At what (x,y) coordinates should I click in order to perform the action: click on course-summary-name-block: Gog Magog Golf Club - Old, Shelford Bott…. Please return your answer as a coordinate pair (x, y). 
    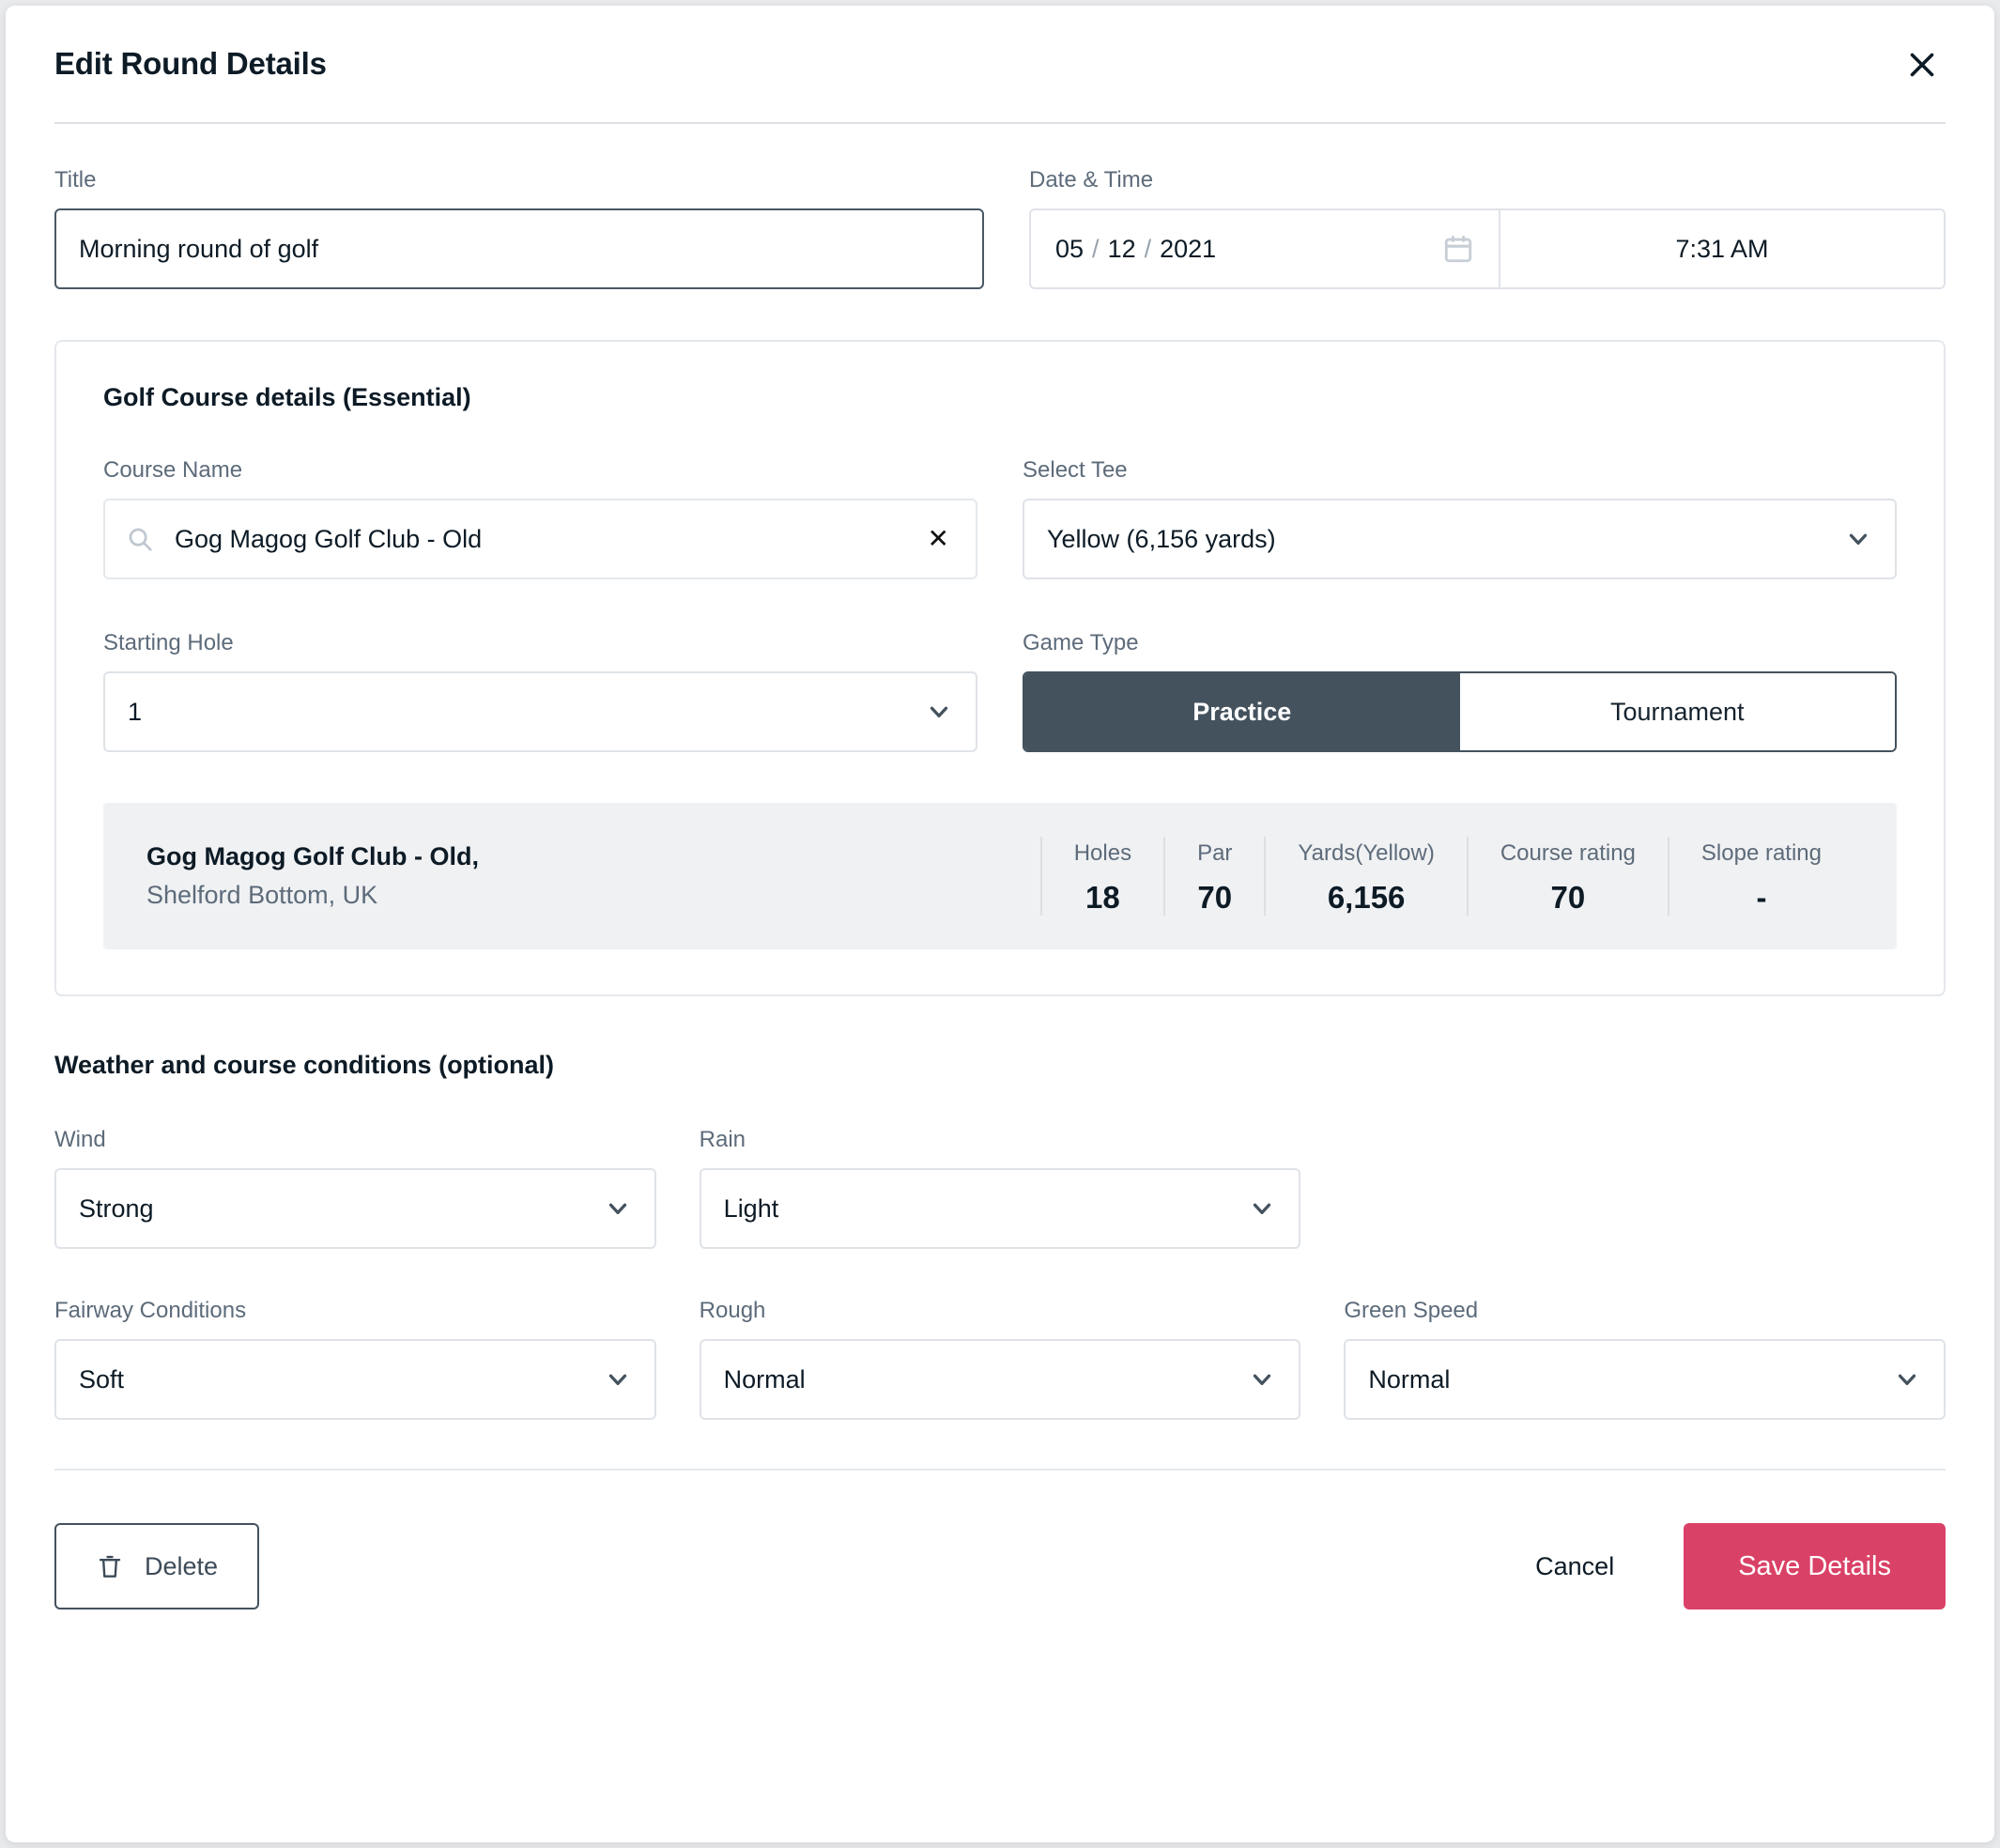
    Looking at the image, I should click on (593, 876).